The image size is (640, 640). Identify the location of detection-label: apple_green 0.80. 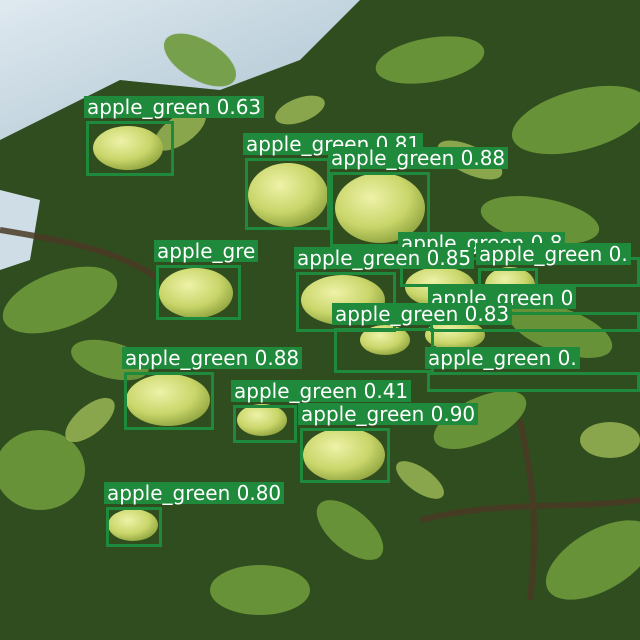
(194, 493).